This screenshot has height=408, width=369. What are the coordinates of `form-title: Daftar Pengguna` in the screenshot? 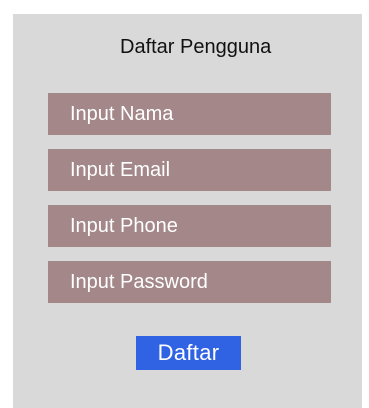 It's located at (196, 47).